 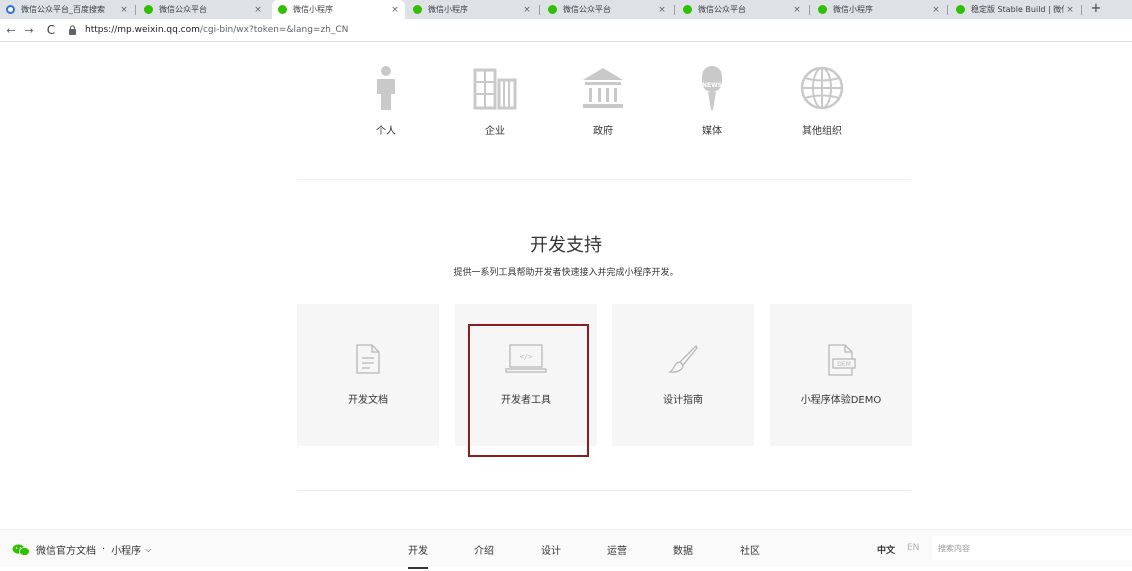 I want to click on lang-zh: 中文, so click(x=886, y=549).